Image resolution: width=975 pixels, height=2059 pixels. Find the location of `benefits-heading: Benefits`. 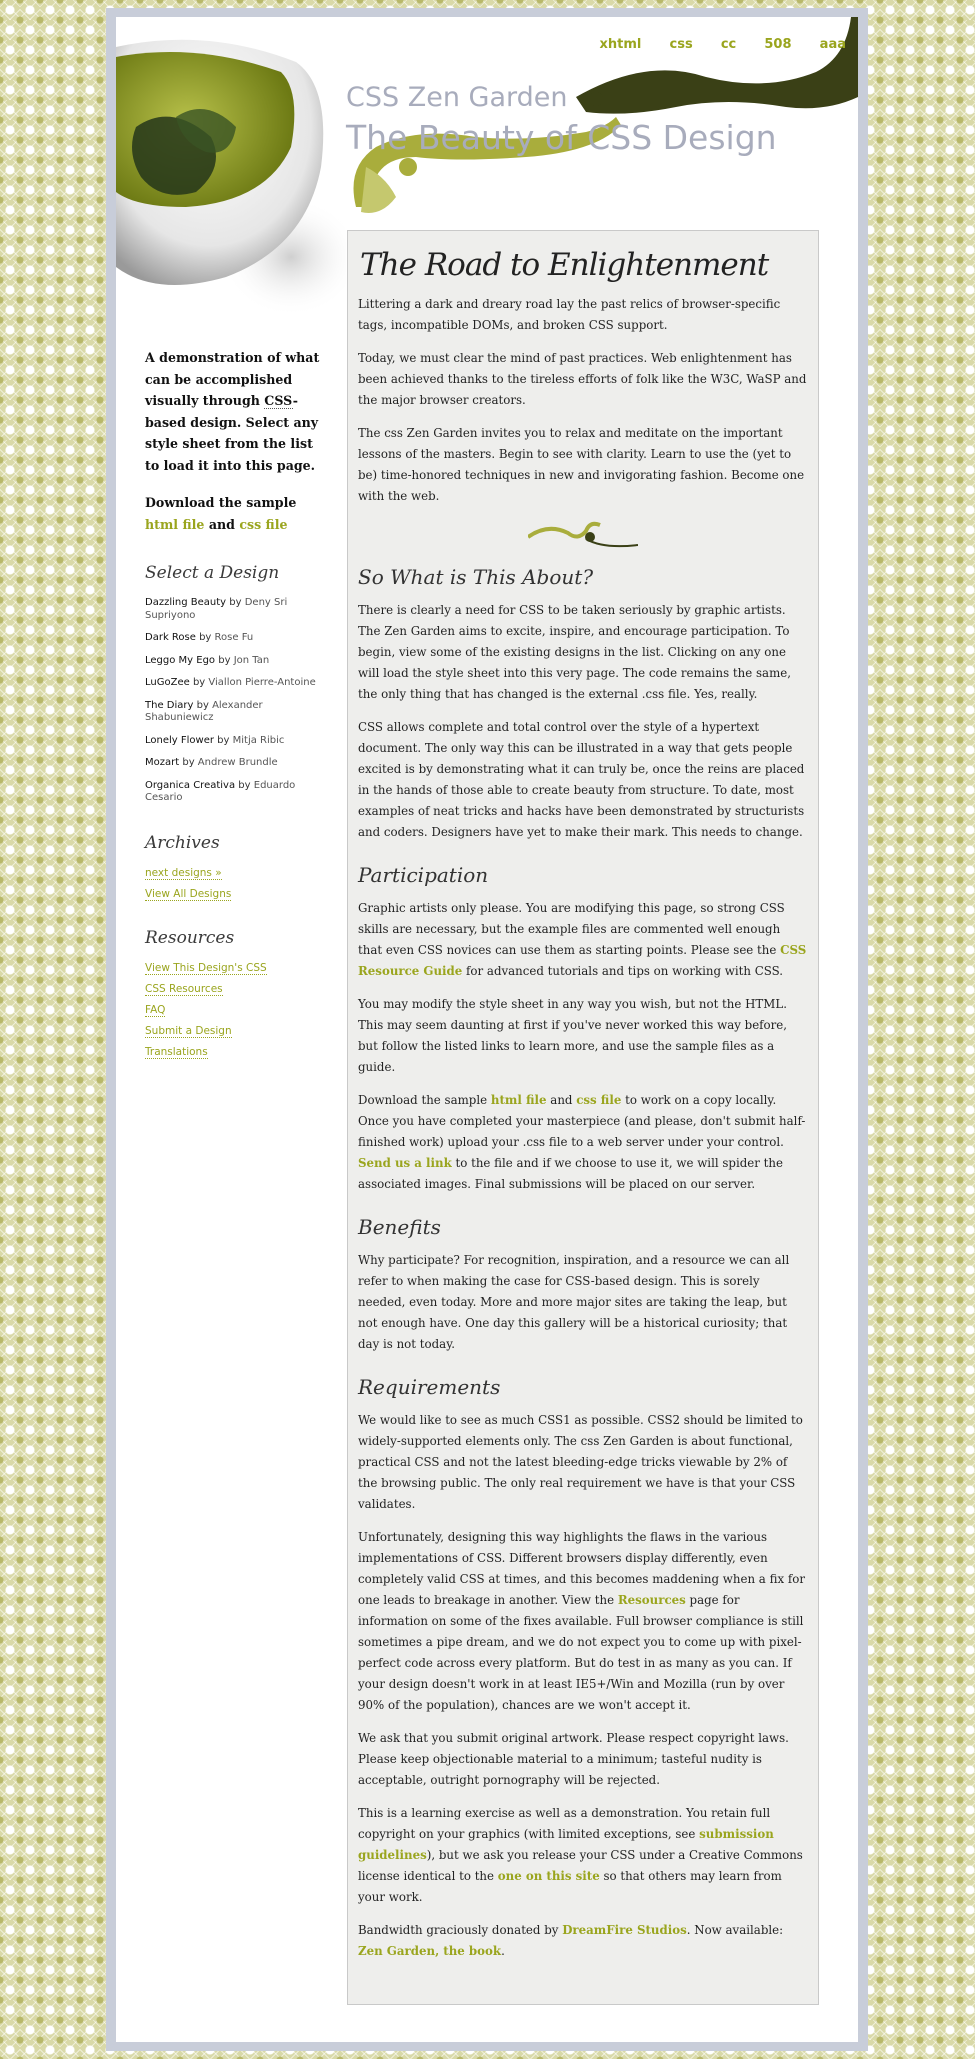

benefits-heading: Benefits is located at coordinates (399, 1227).